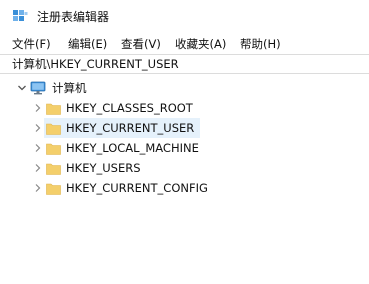 The width and height of the screenshot is (369, 284). I want to click on tree-node-label: HKEY_LOCAL_MACHINE, so click(132, 148).